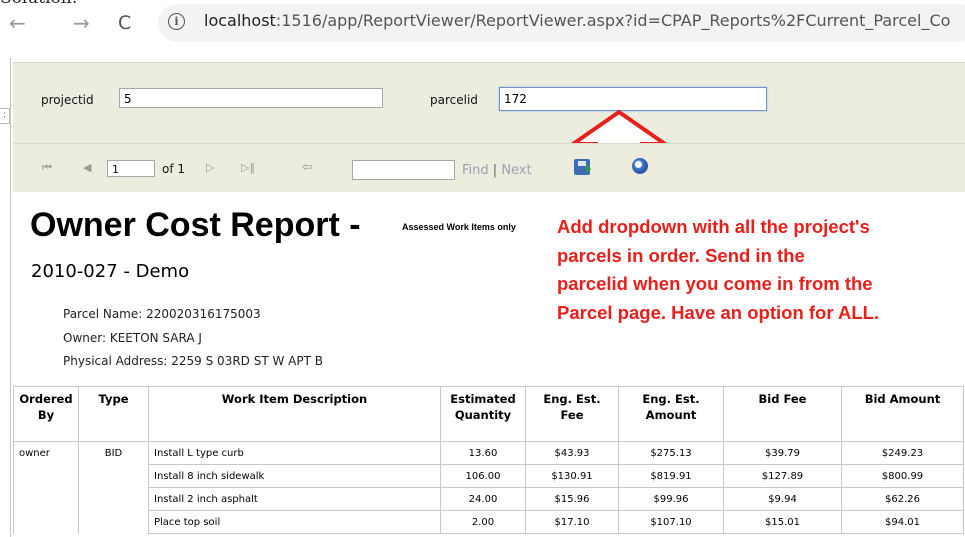 The image size is (965, 537). What do you see at coordinates (483, 499) in the screenshot?
I see `quantity-cell: 24.00` at bounding box center [483, 499].